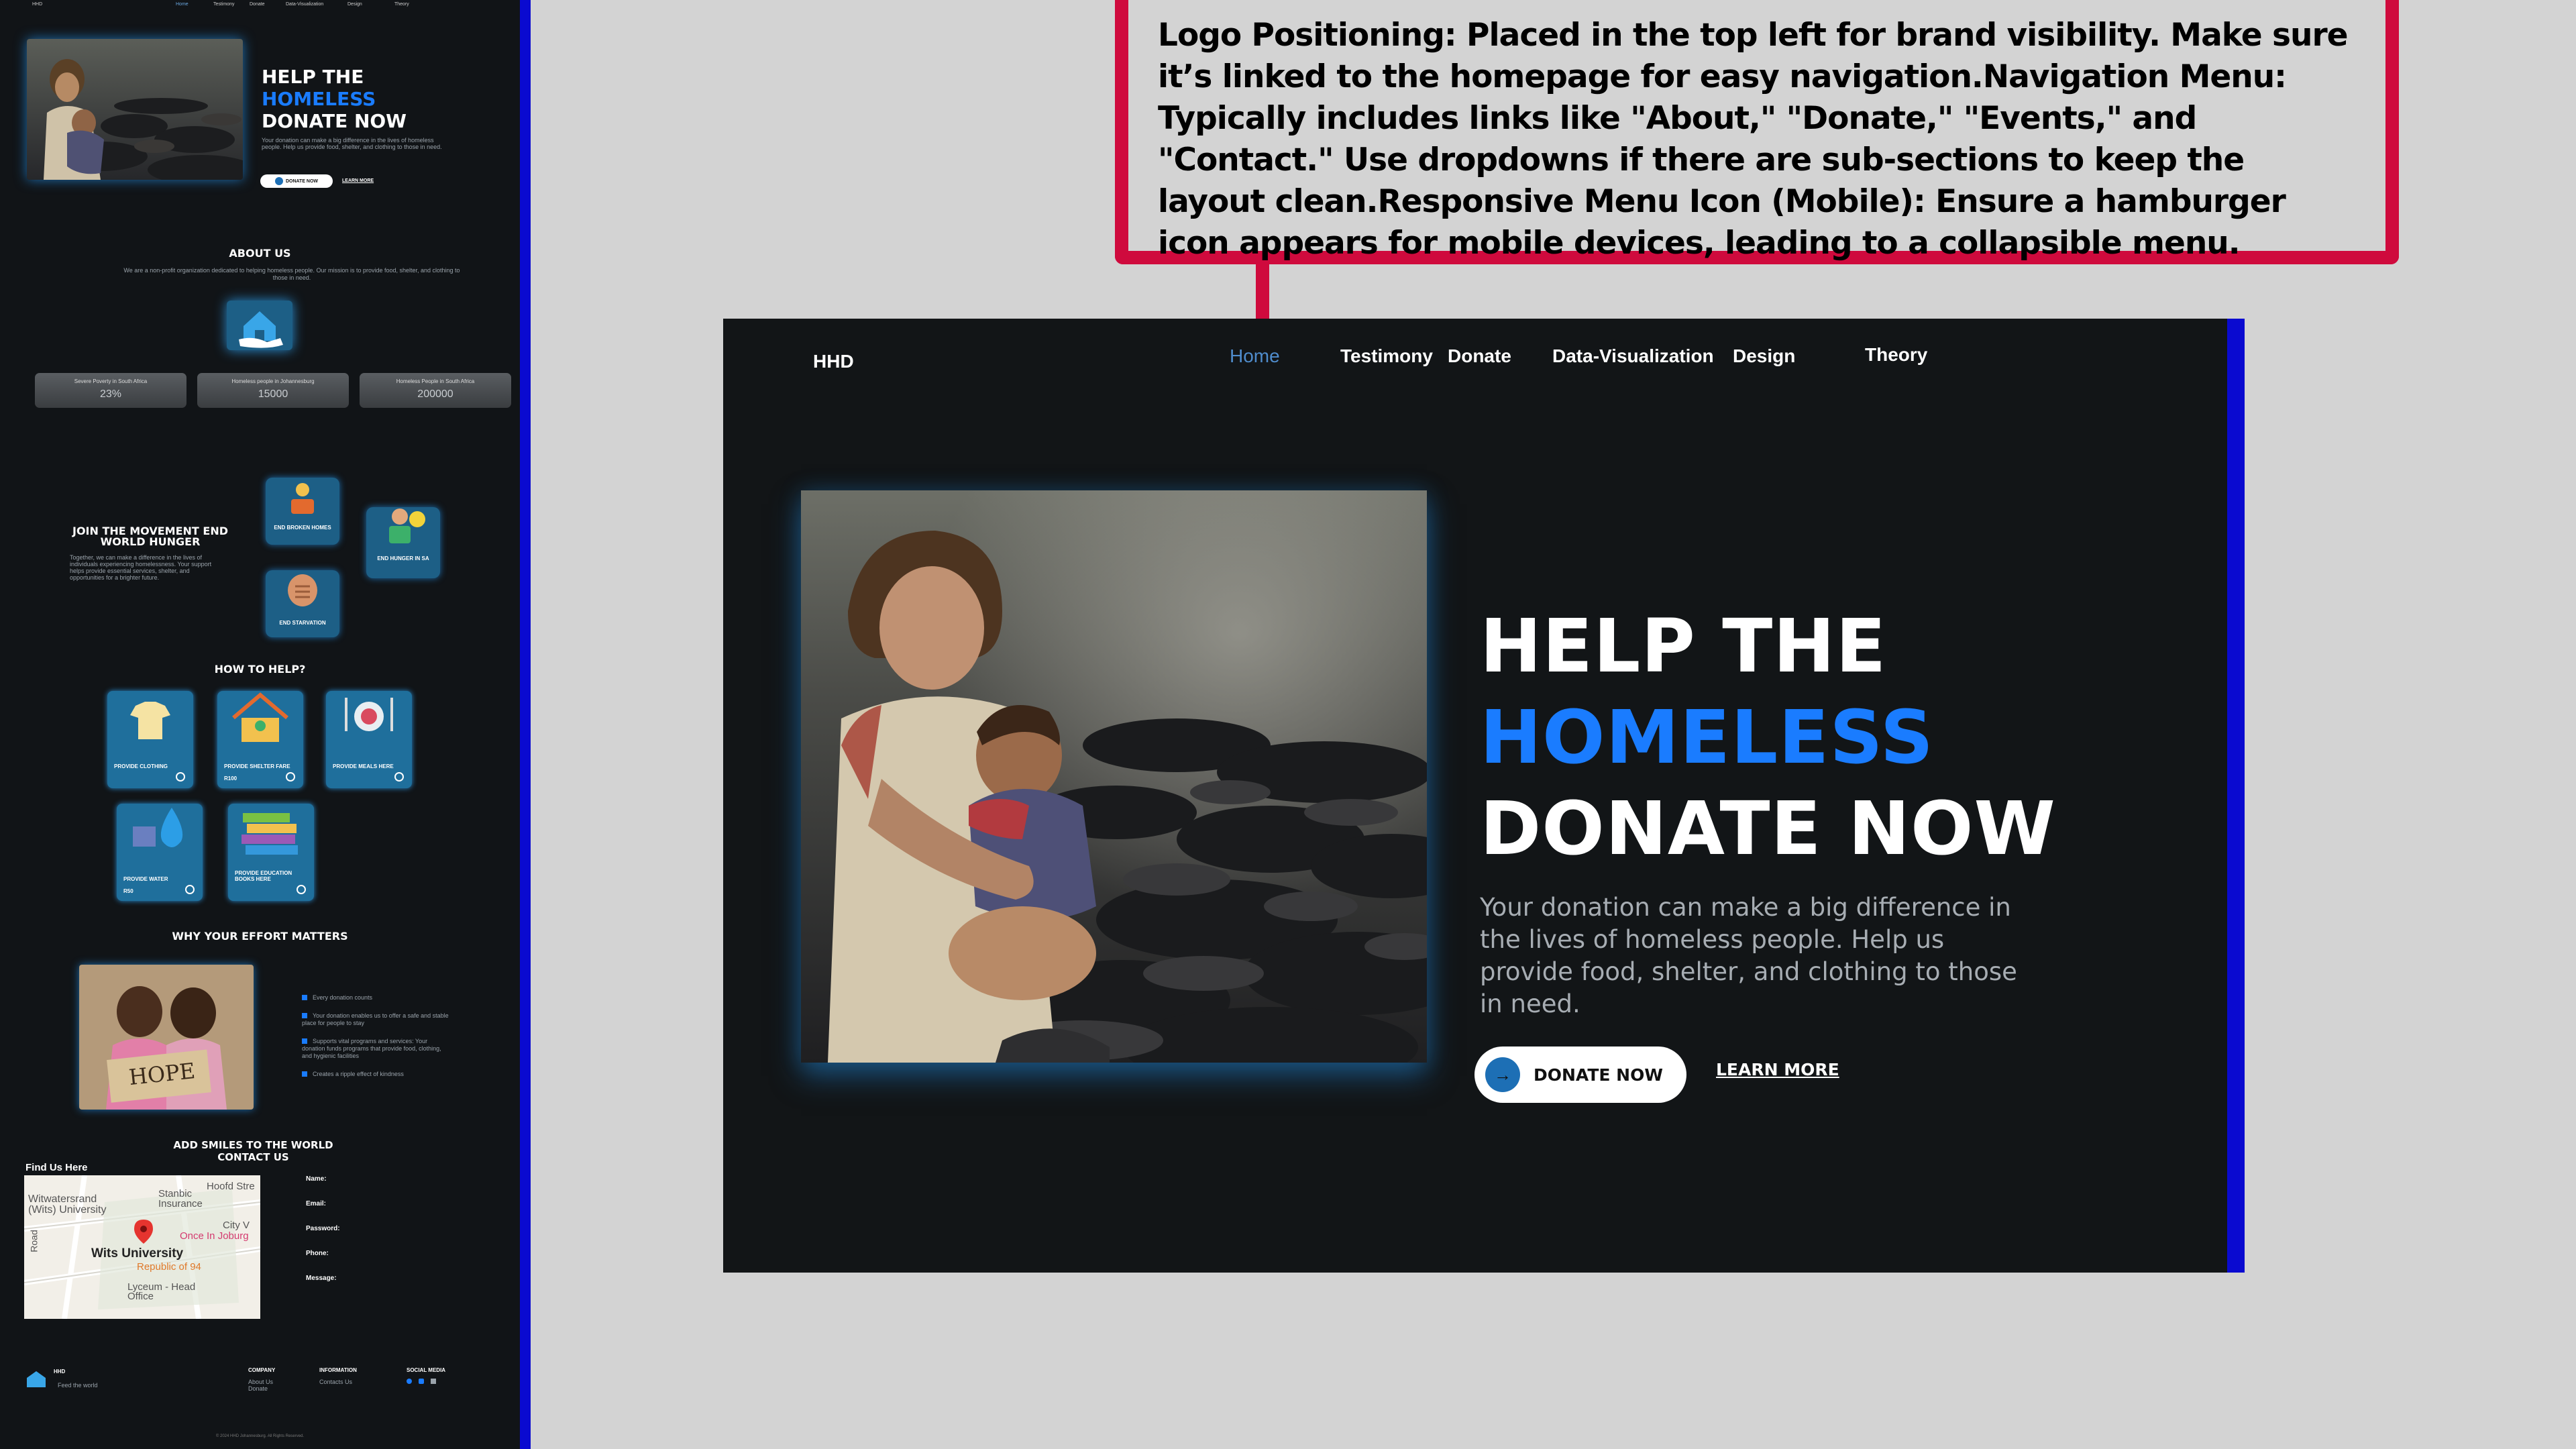 The width and height of the screenshot is (2576, 1449). Describe the element at coordinates (409, 1381) in the screenshot. I see `facebook-icon` at that location.